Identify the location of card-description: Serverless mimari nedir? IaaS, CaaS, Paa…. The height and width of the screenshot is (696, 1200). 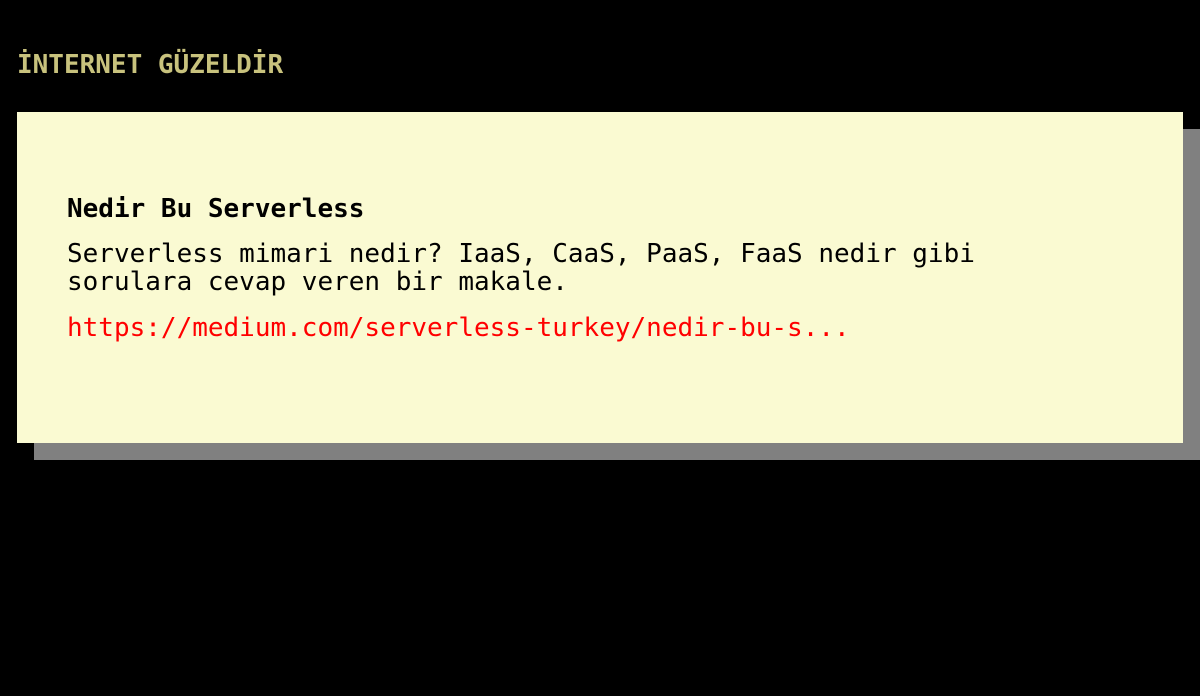
(521, 268).